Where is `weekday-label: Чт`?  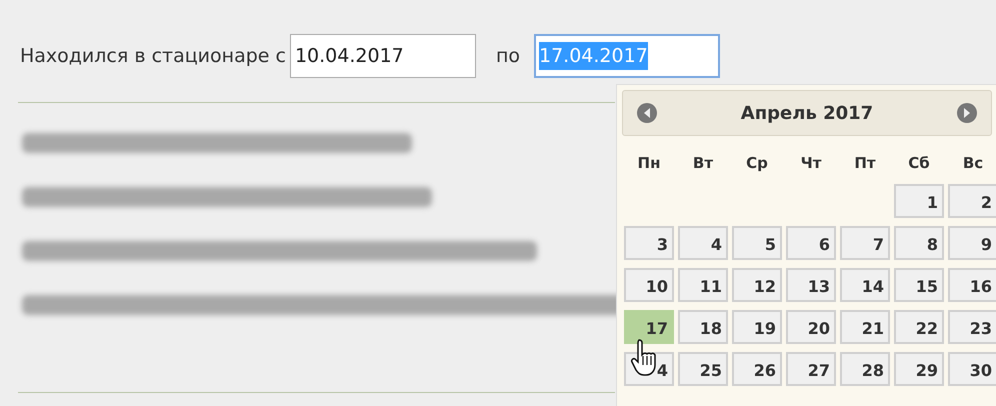 weekday-label: Чт is located at coordinates (811, 163).